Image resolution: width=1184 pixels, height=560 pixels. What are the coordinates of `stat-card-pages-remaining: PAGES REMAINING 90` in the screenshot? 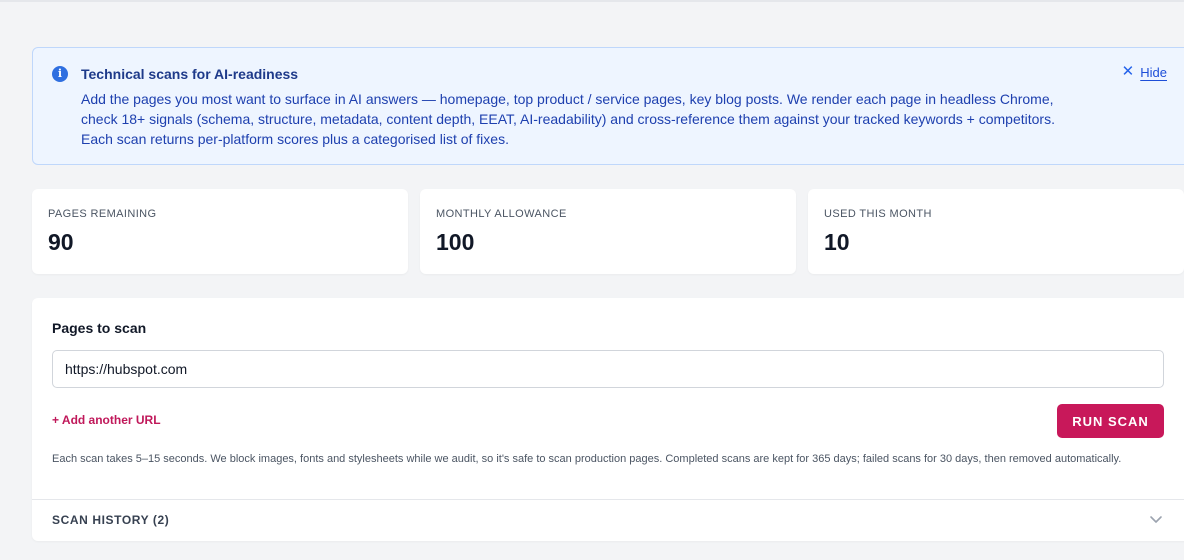 It's located at (220, 231).